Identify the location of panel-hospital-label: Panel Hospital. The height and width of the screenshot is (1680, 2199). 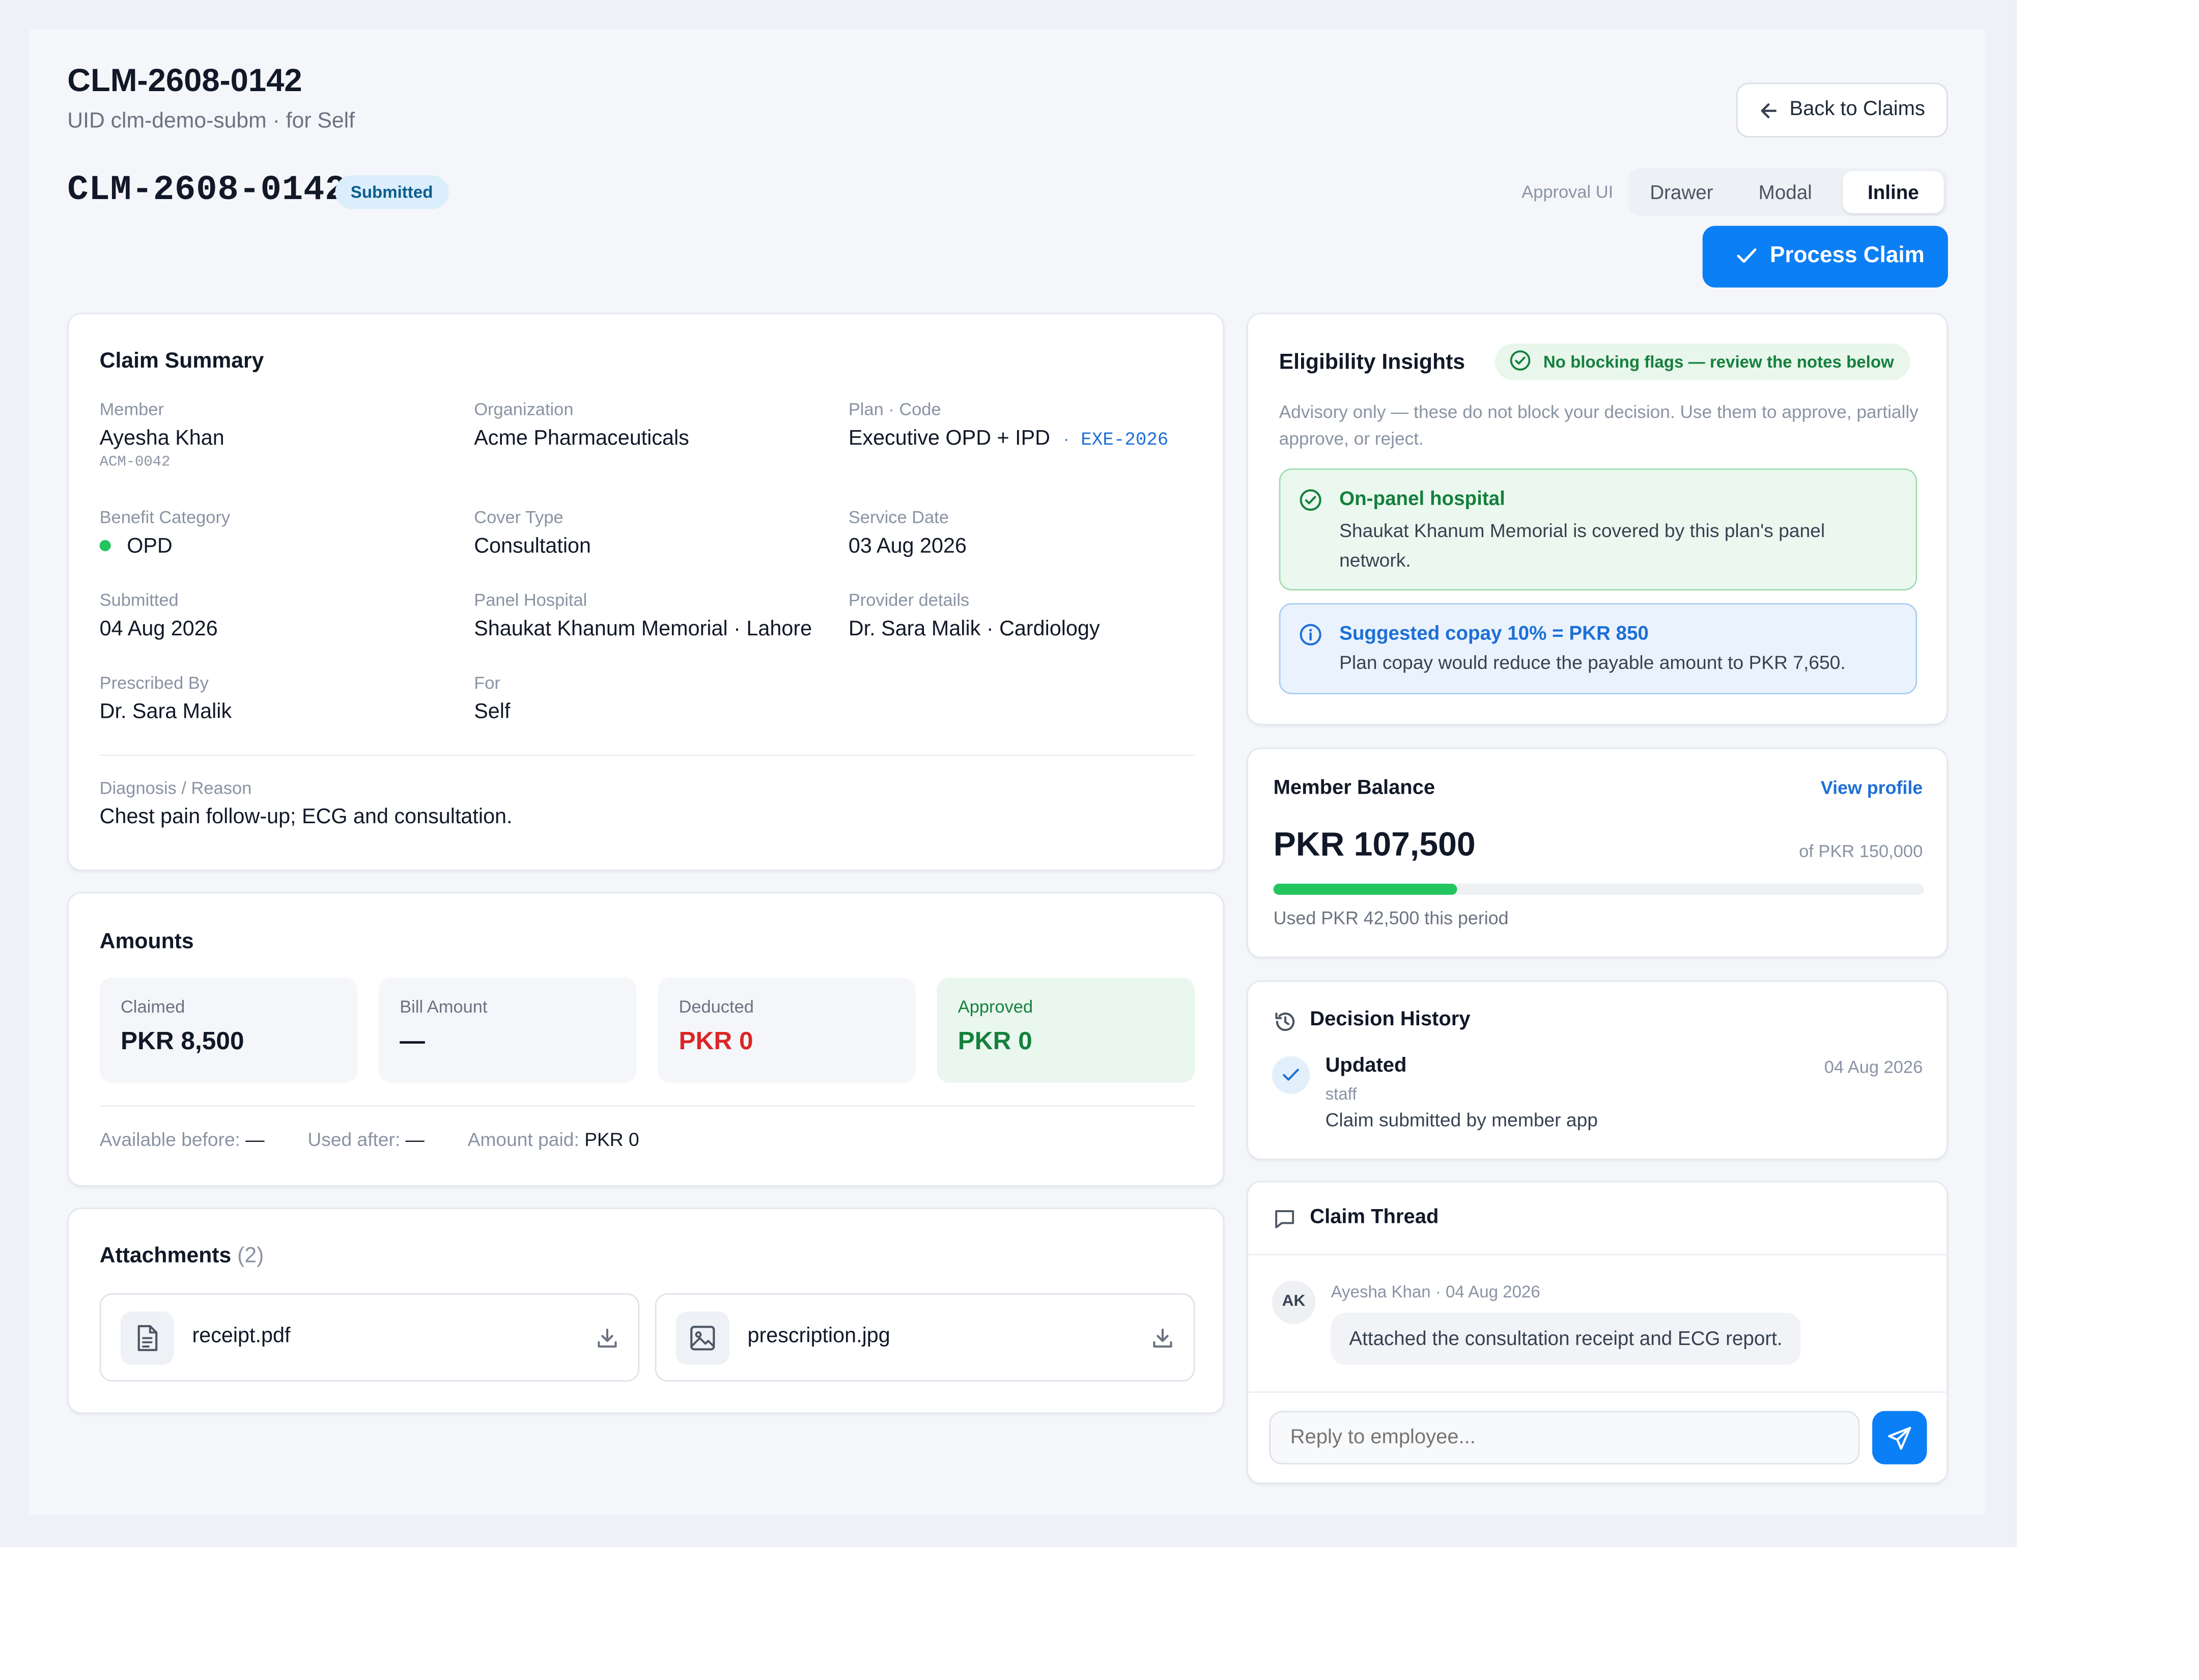
(530, 600).